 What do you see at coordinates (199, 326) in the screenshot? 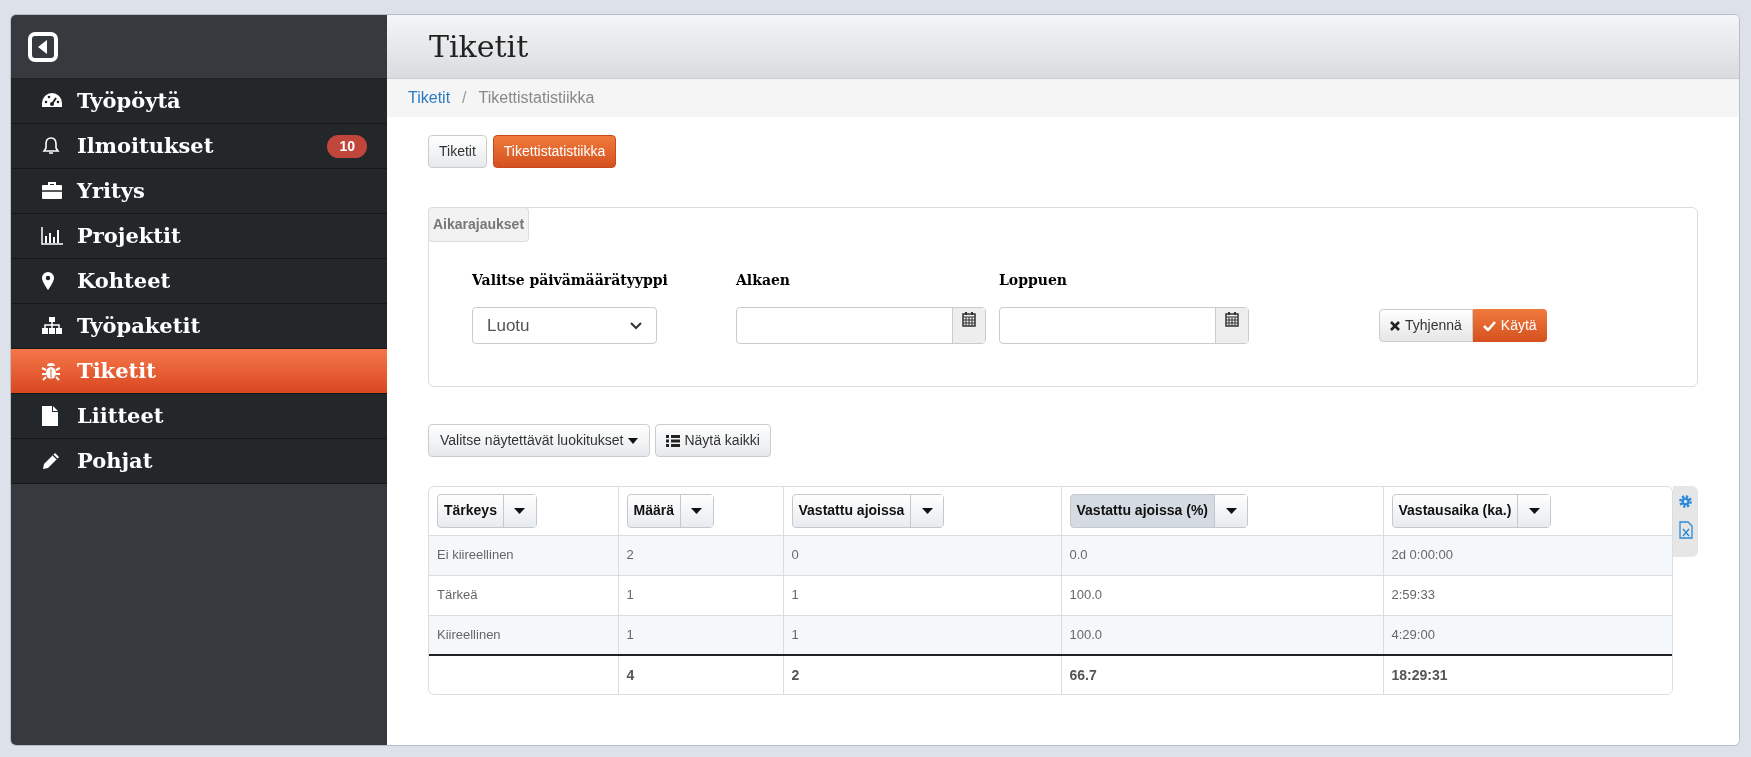
I see `sidebar-item: Työpaketit` at bounding box center [199, 326].